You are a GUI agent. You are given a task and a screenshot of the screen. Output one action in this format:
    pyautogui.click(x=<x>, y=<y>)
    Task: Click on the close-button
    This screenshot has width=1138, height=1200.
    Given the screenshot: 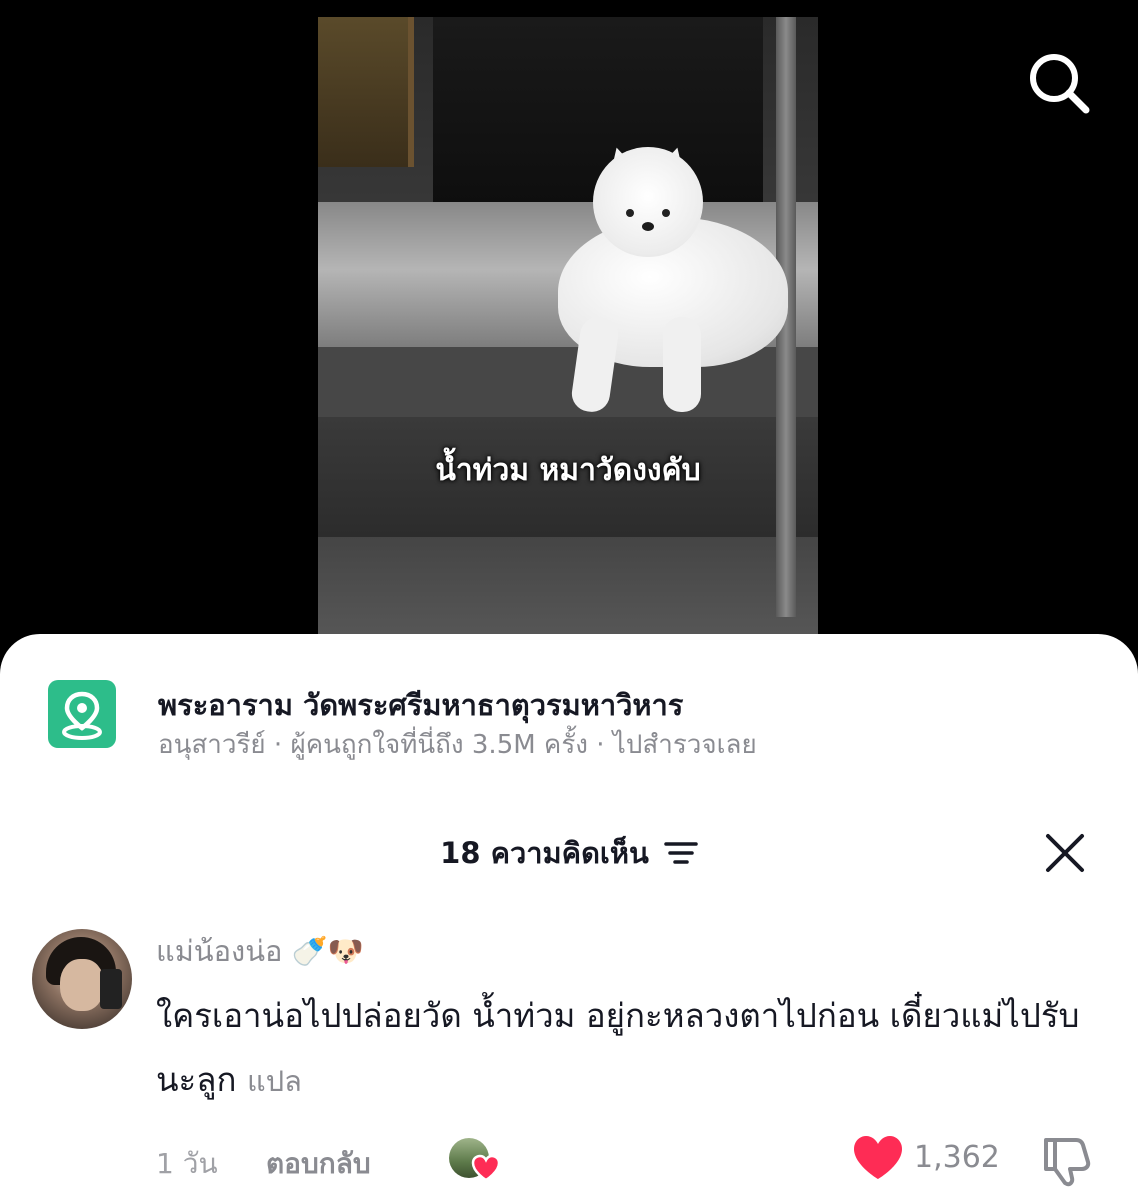 What is the action you would take?
    pyautogui.click(x=1065, y=853)
    